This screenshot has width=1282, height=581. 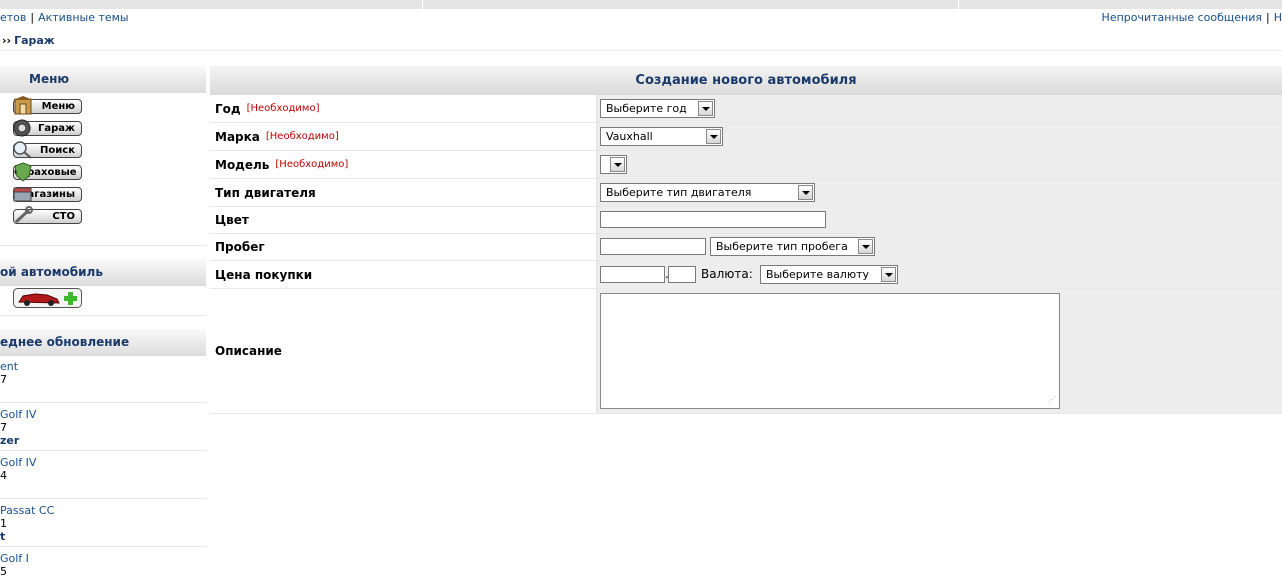 What do you see at coordinates (679, 192) in the screenshot?
I see `engine-type-select-value: Выберите тип двигателя` at bounding box center [679, 192].